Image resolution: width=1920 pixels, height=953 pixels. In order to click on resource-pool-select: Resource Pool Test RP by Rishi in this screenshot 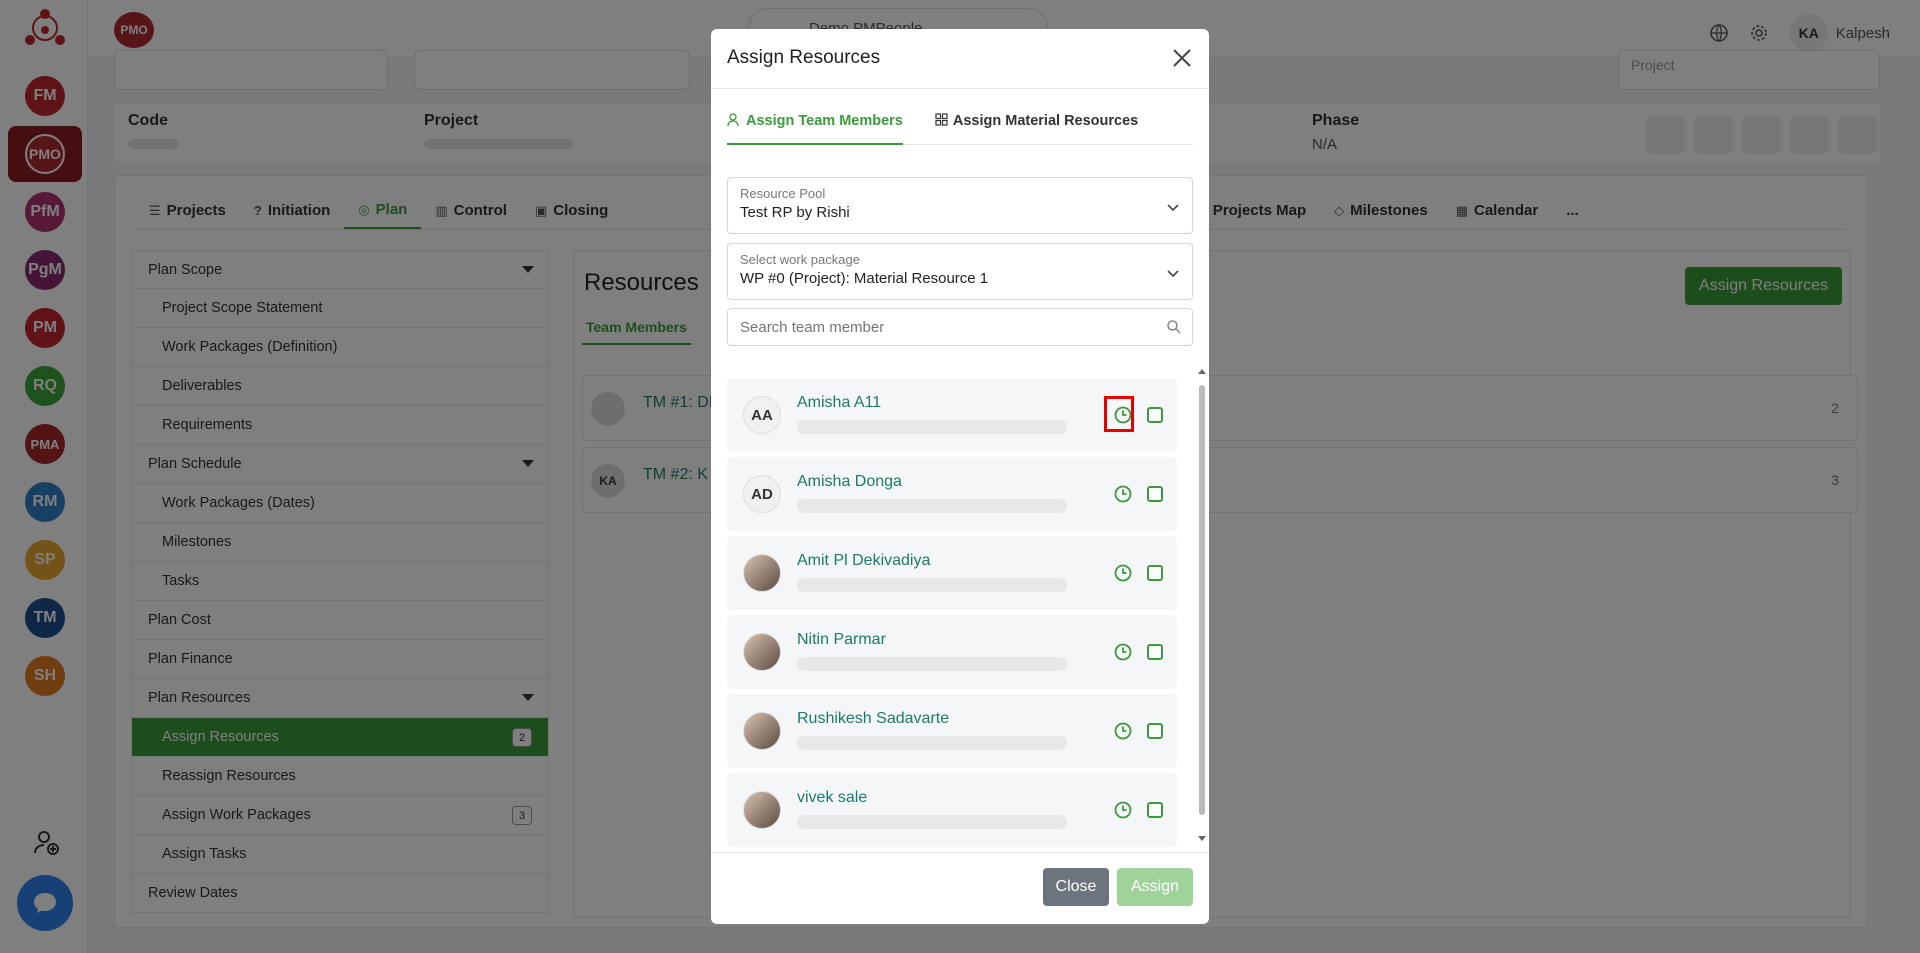, I will do `click(960, 205)`.